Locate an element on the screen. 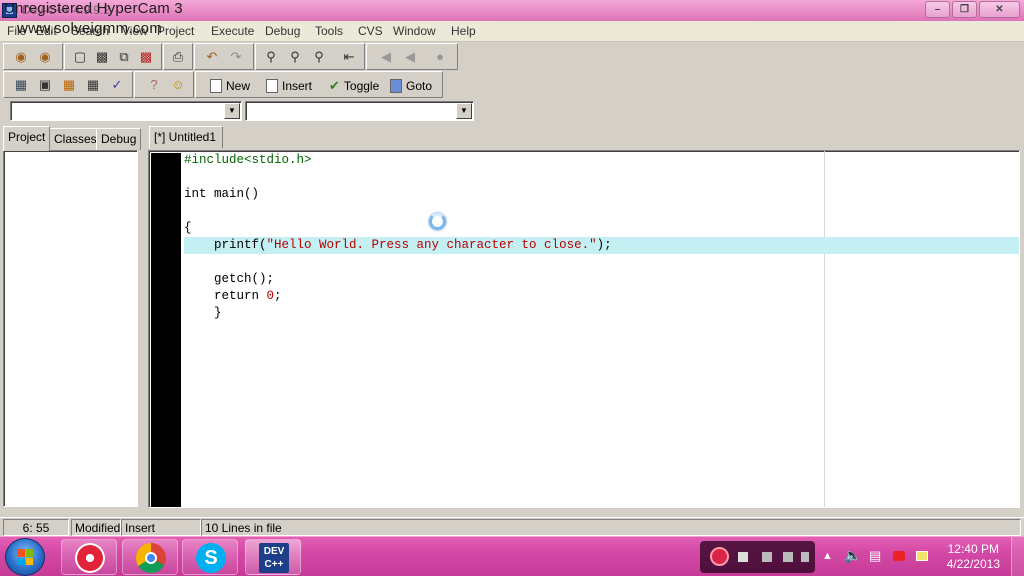 This screenshot has width=1024, height=576. window-controls: – ❐ ✕ is located at coordinates (972, 10).